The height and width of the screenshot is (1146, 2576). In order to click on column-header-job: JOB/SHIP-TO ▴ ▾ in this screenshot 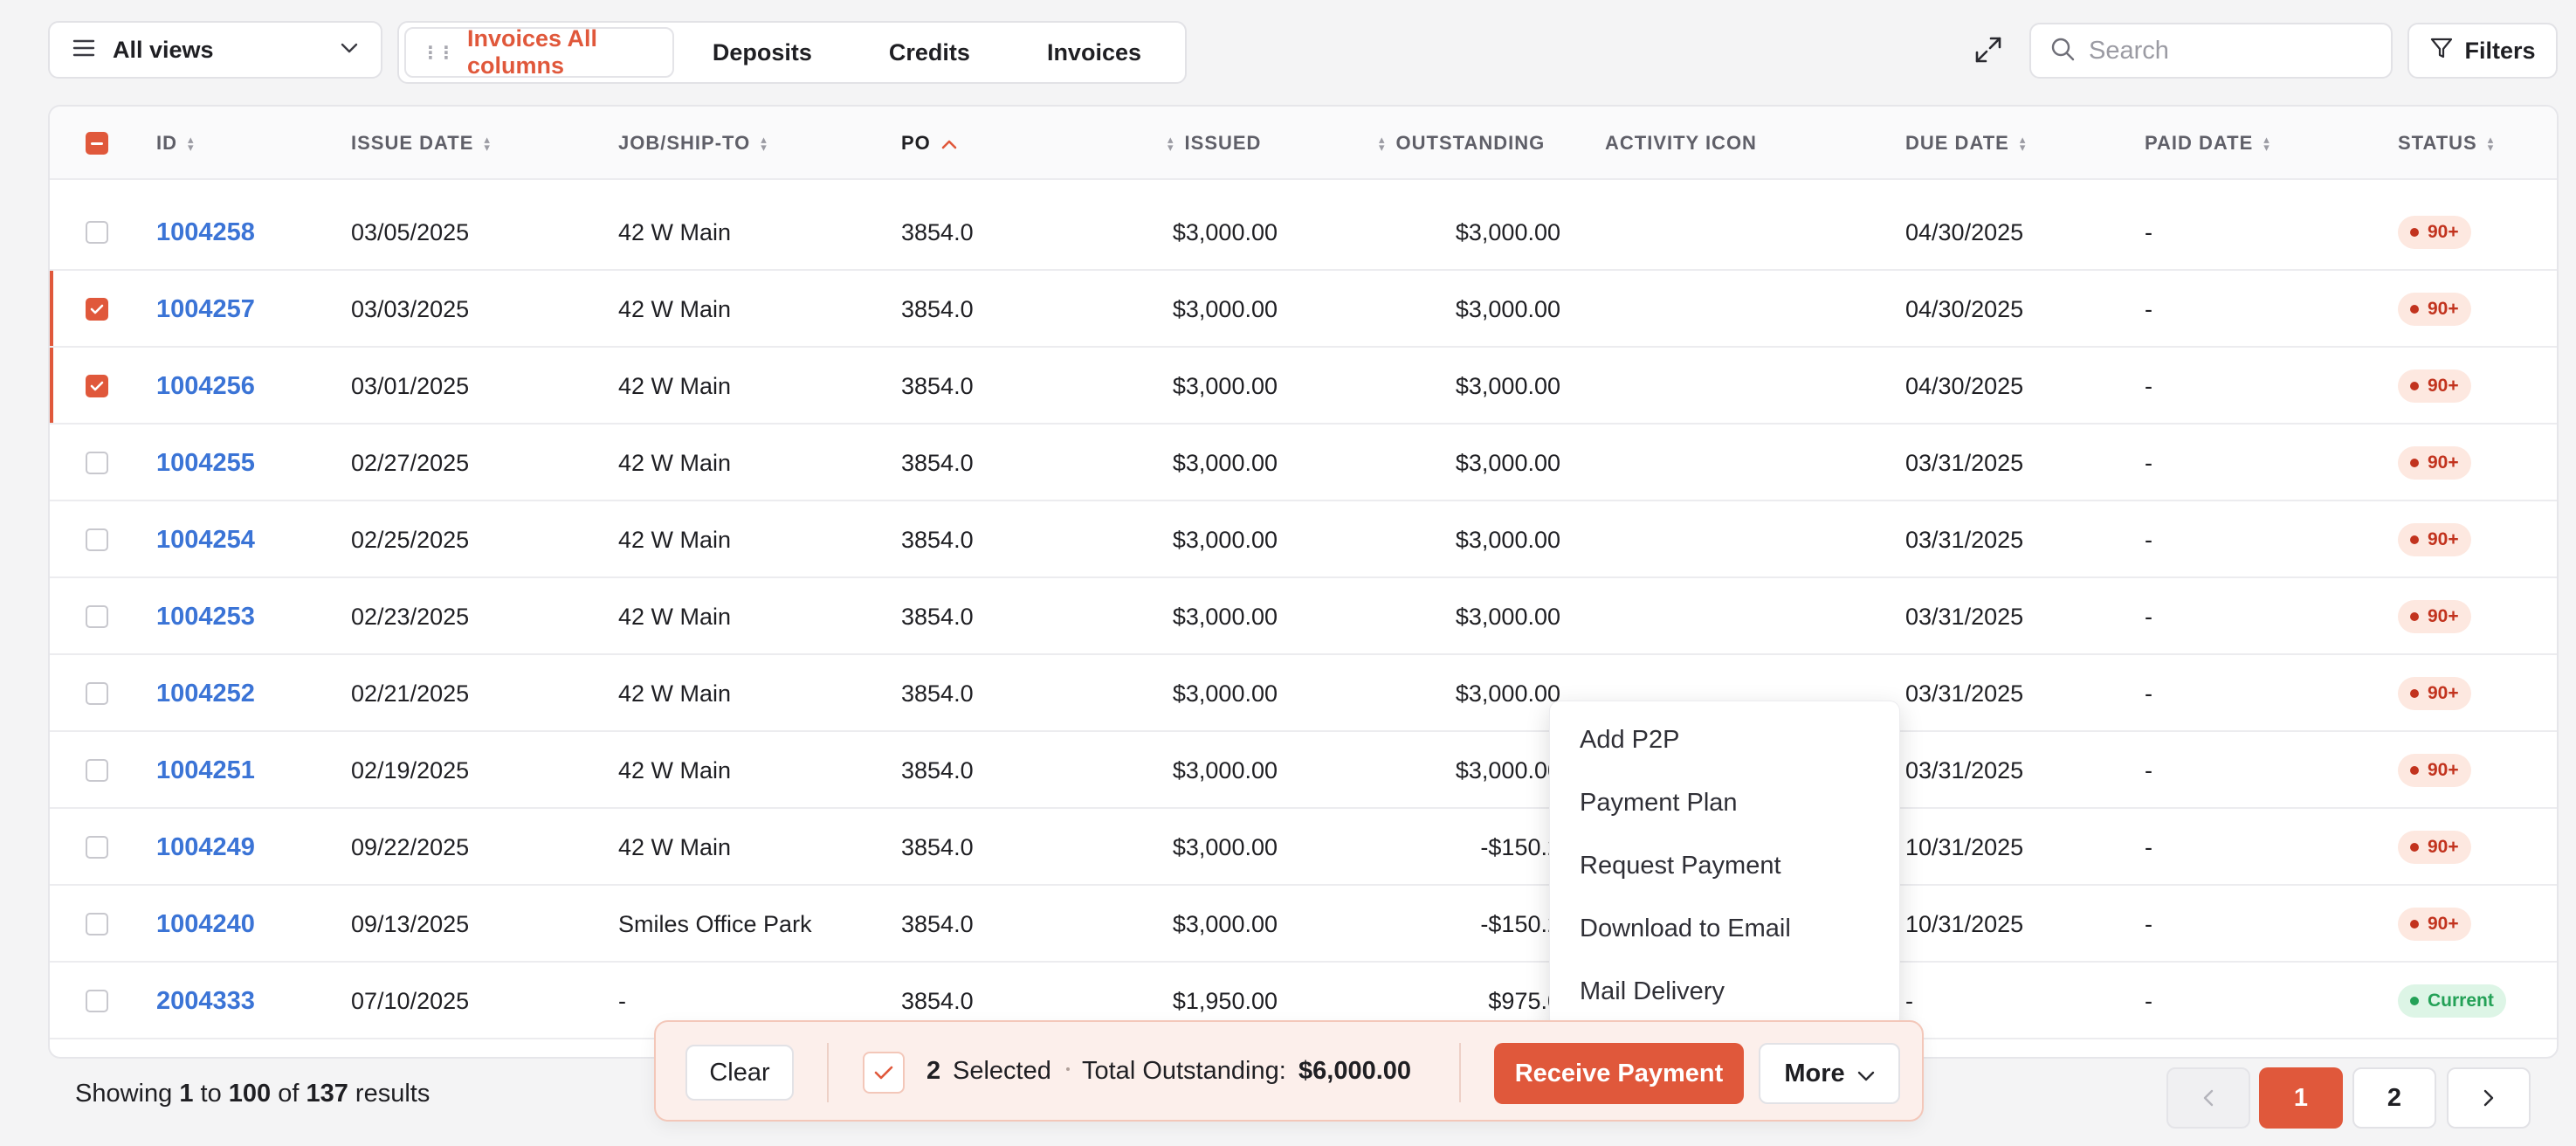, I will do `click(693, 143)`.